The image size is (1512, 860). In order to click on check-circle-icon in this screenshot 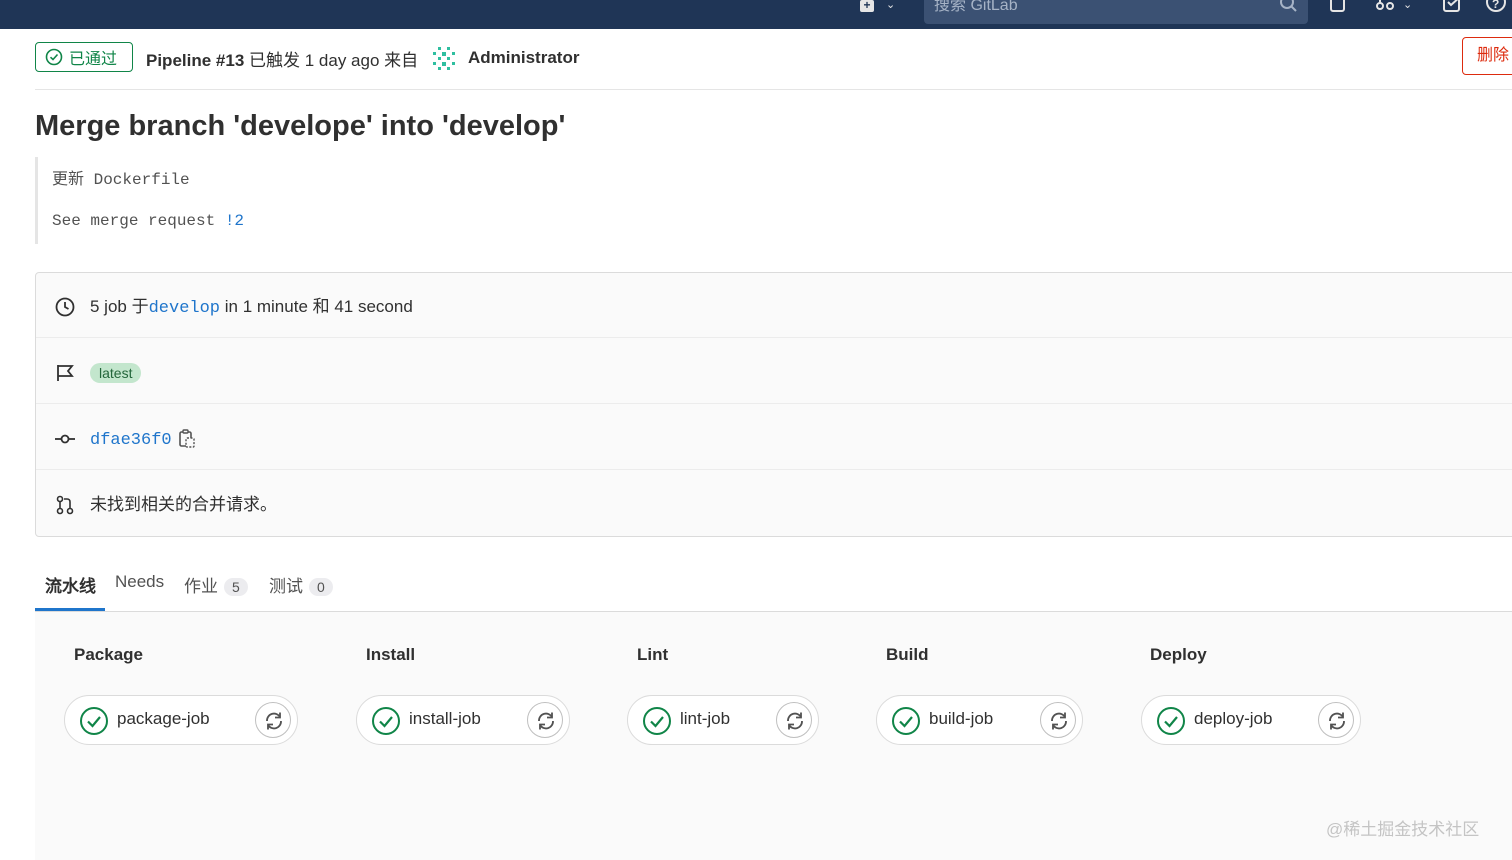, I will do `click(54, 57)`.